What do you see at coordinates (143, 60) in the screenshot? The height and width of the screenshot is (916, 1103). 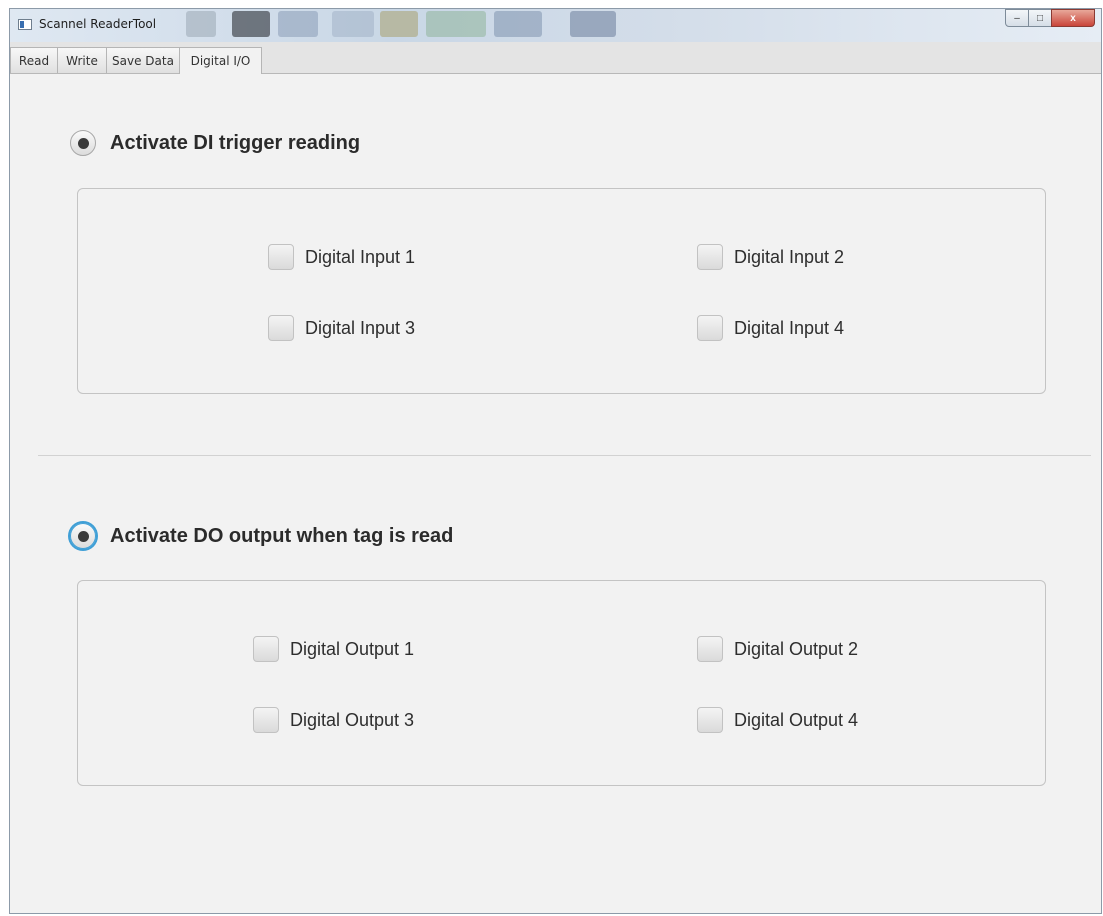 I see `tab-save-data: Save Data` at bounding box center [143, 60].